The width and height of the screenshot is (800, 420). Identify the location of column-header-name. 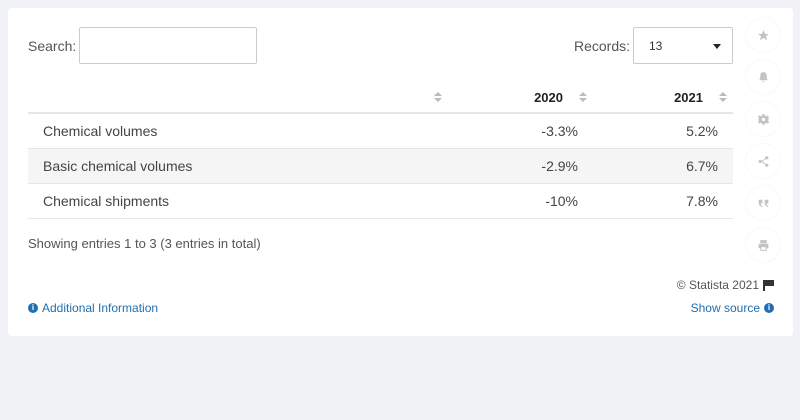
(238, 98).